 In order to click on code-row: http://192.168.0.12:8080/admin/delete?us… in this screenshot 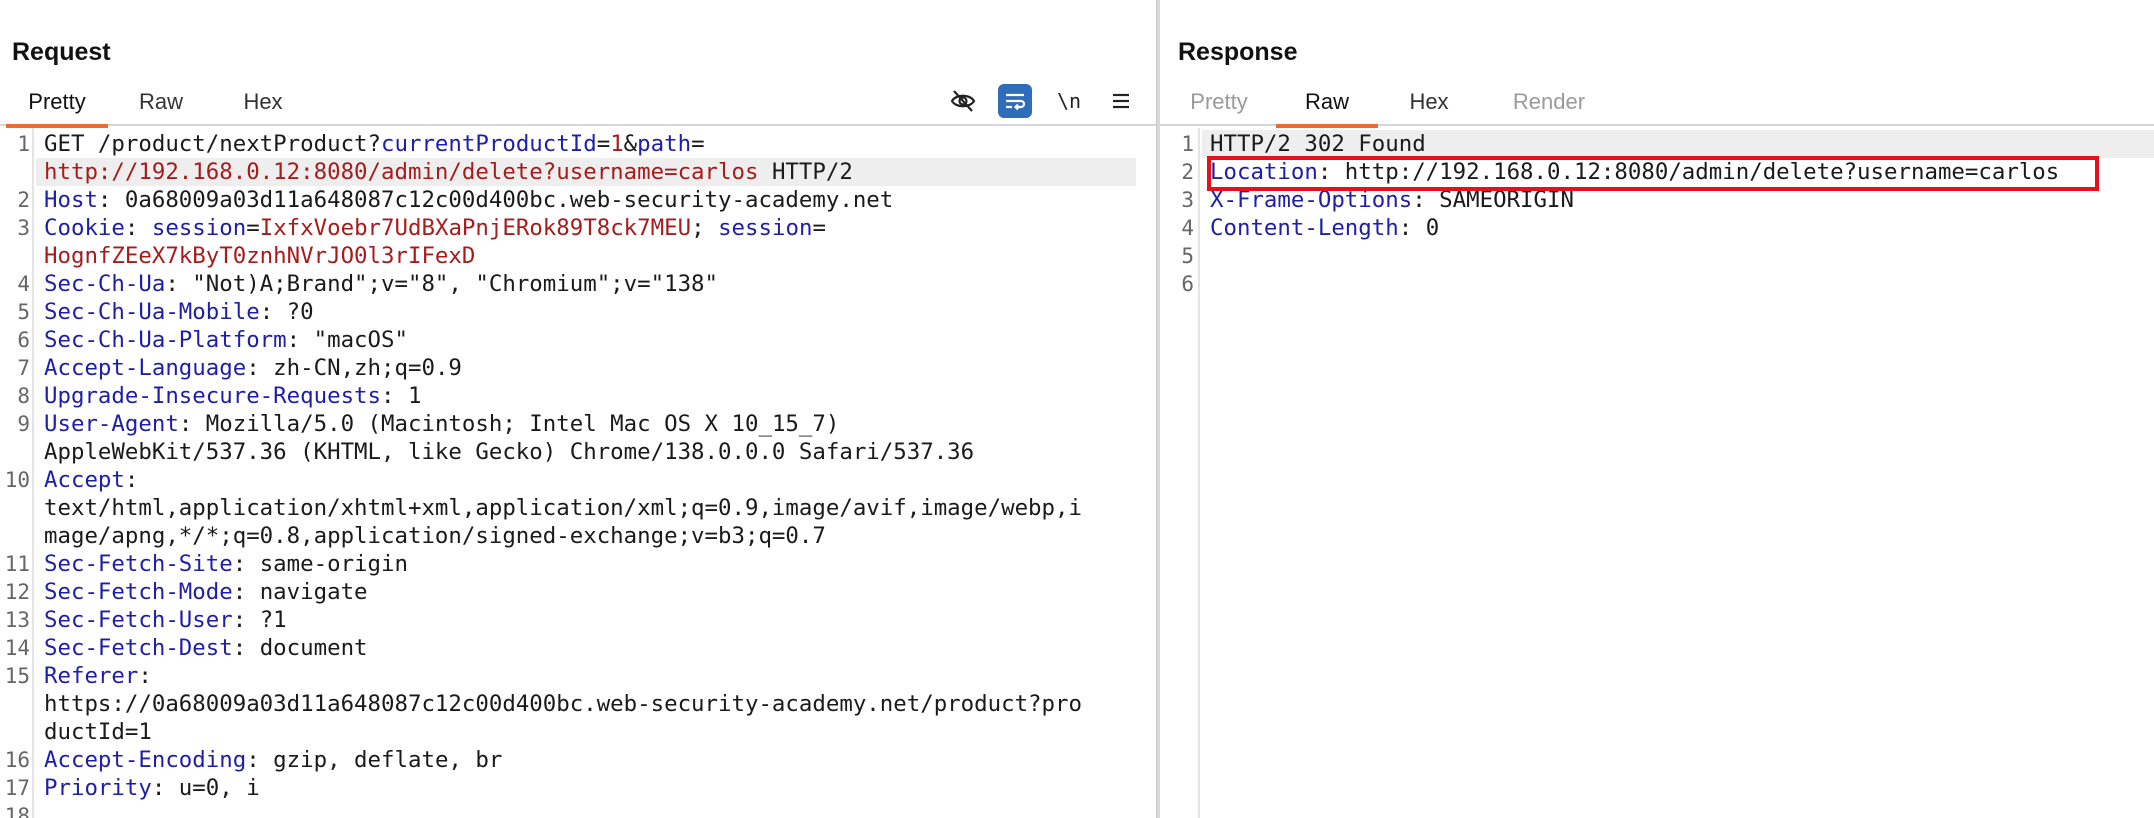, I will do `click(448, 172)`.